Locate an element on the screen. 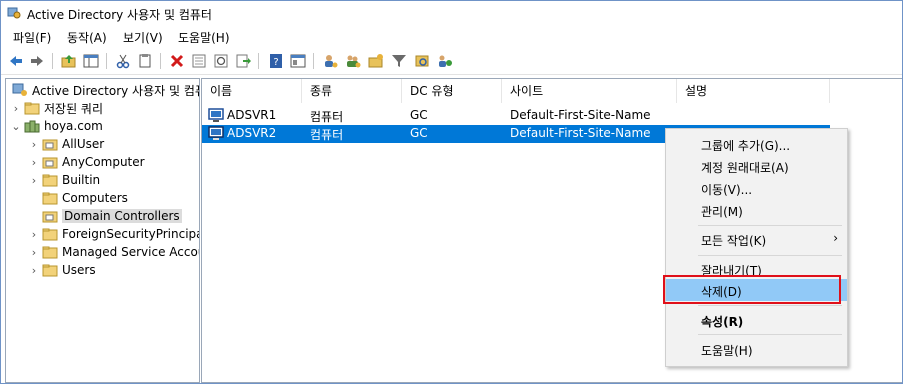 The height and width of the screenshot is (384, 903). tree-item-label: Users is located at coordinates (79, 270).